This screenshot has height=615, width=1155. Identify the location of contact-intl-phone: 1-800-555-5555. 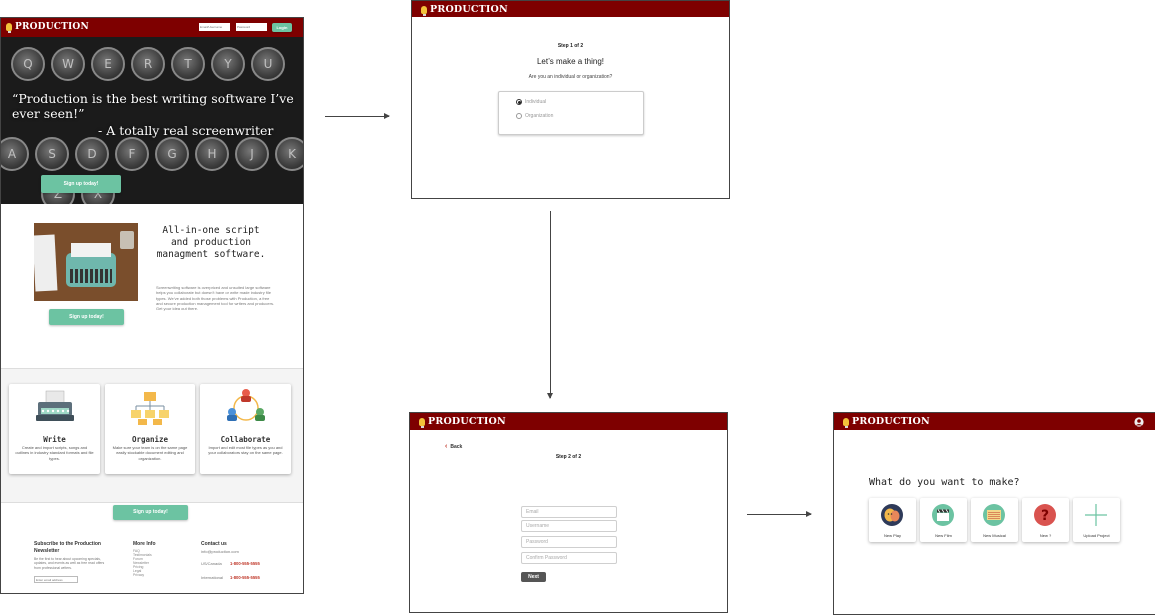
(245, 577).